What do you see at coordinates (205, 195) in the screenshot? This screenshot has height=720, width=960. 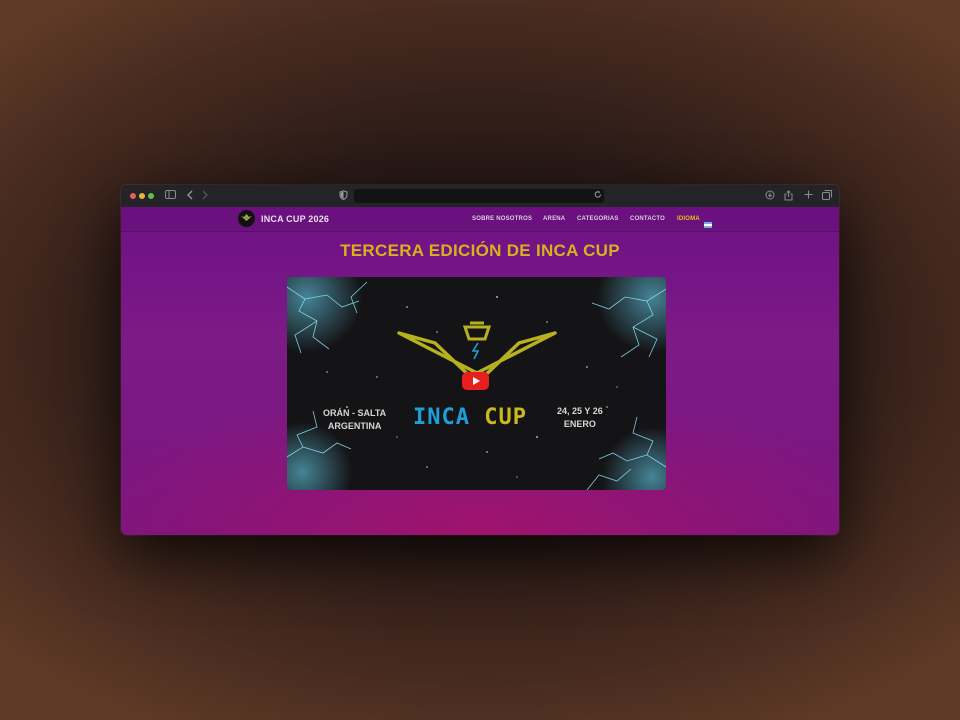 I see `forward-icon` at bounding box center [205, 195].